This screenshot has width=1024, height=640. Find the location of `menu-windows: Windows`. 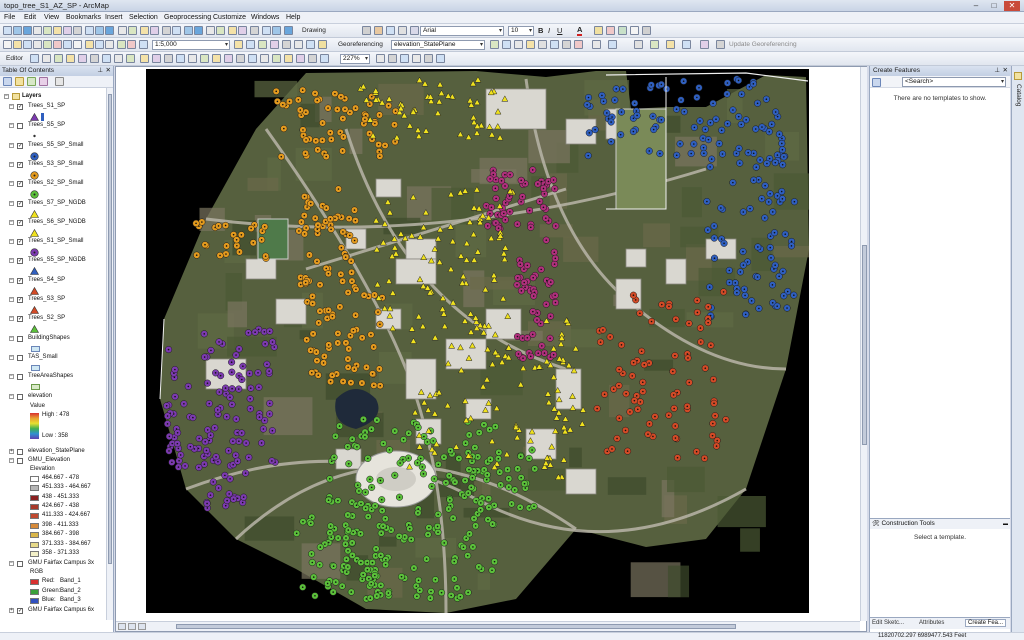

menu-windows: Windows is located at coordinates (265, 17).